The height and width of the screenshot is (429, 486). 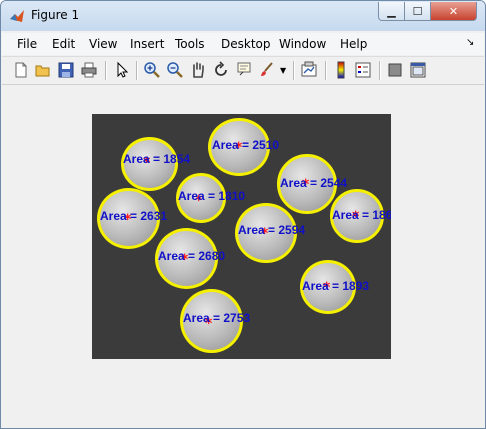 What do you see at coordinates (246, 145) in the screenshot?
I see `area-label: Area = 2510` at bounding box center [246, 145].